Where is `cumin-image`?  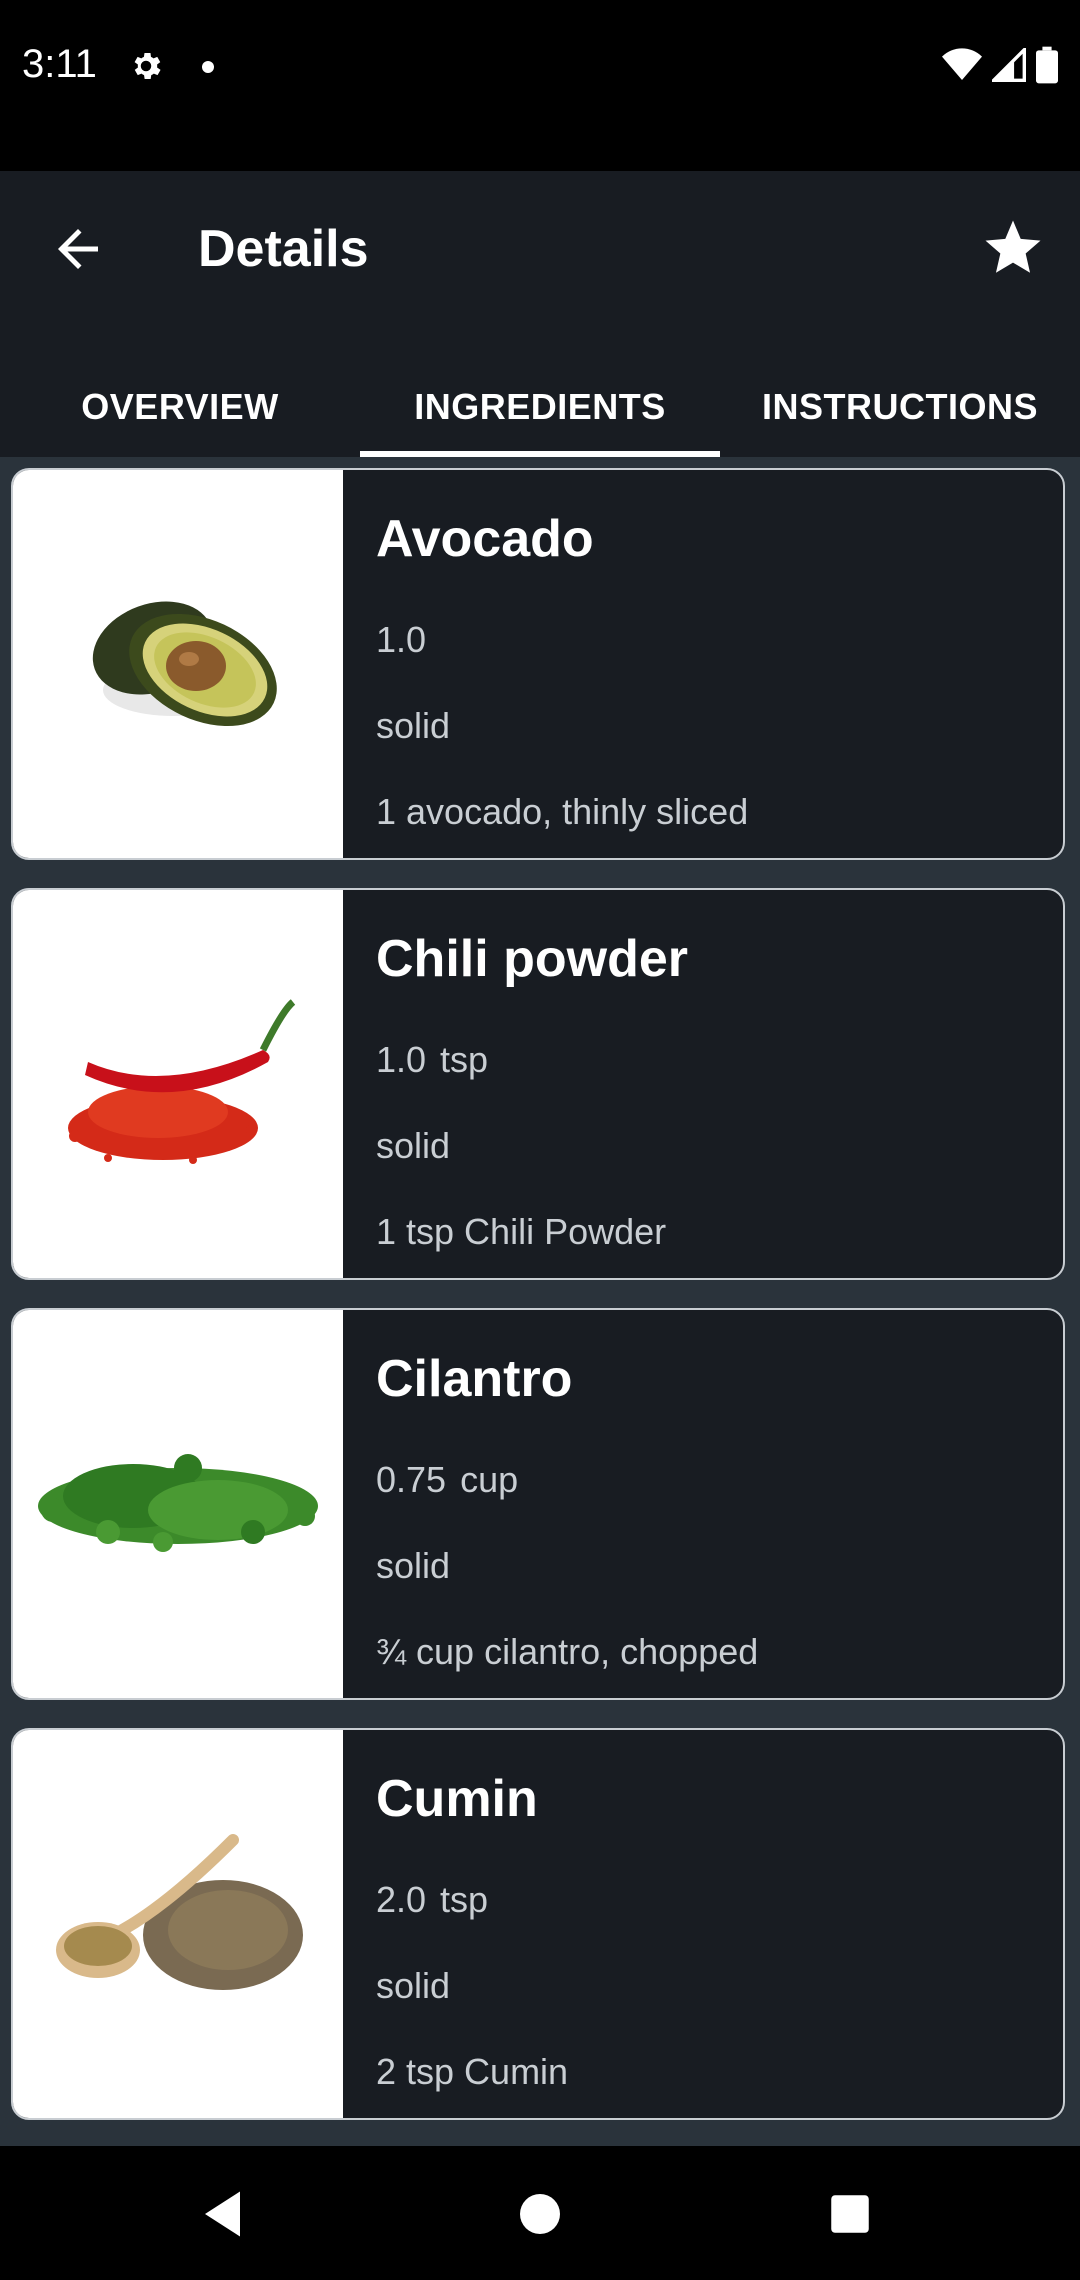
cumin-image is located at coordinates (178, 1924).